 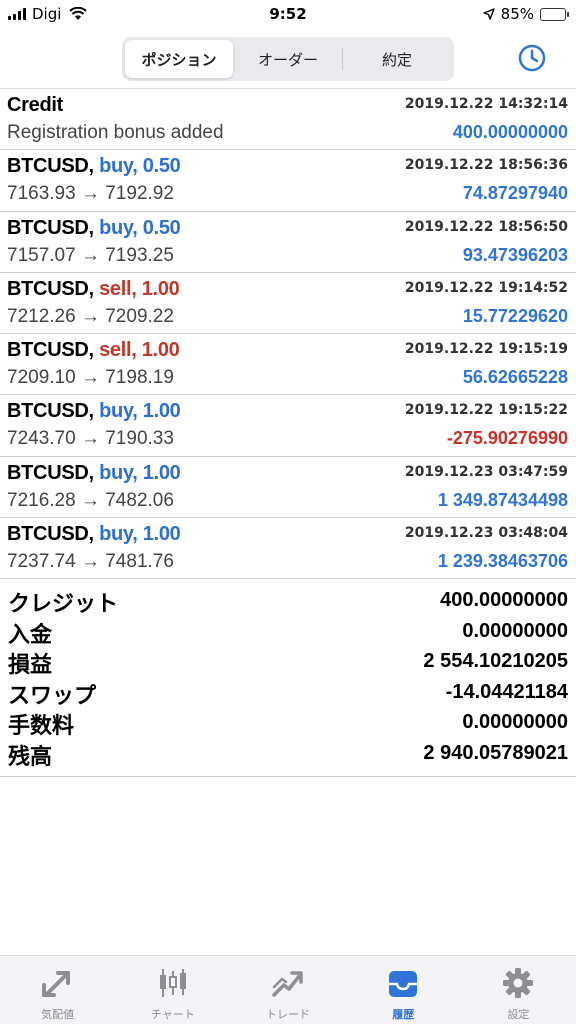 I want to click on clock-icon, so click(x=532, y=58).